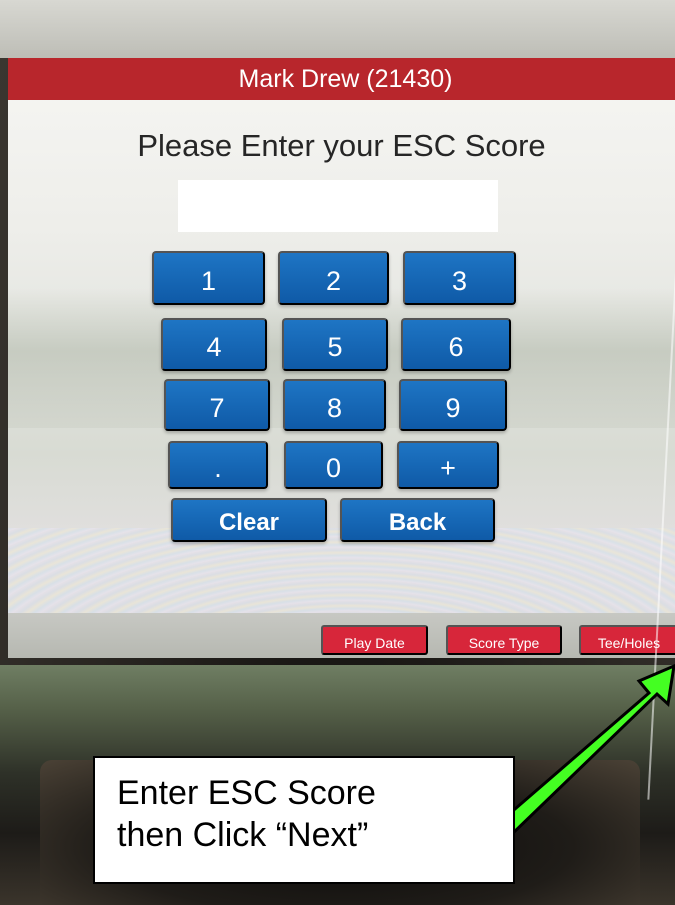  I want to click on key-1: 1, so click(208, 278).